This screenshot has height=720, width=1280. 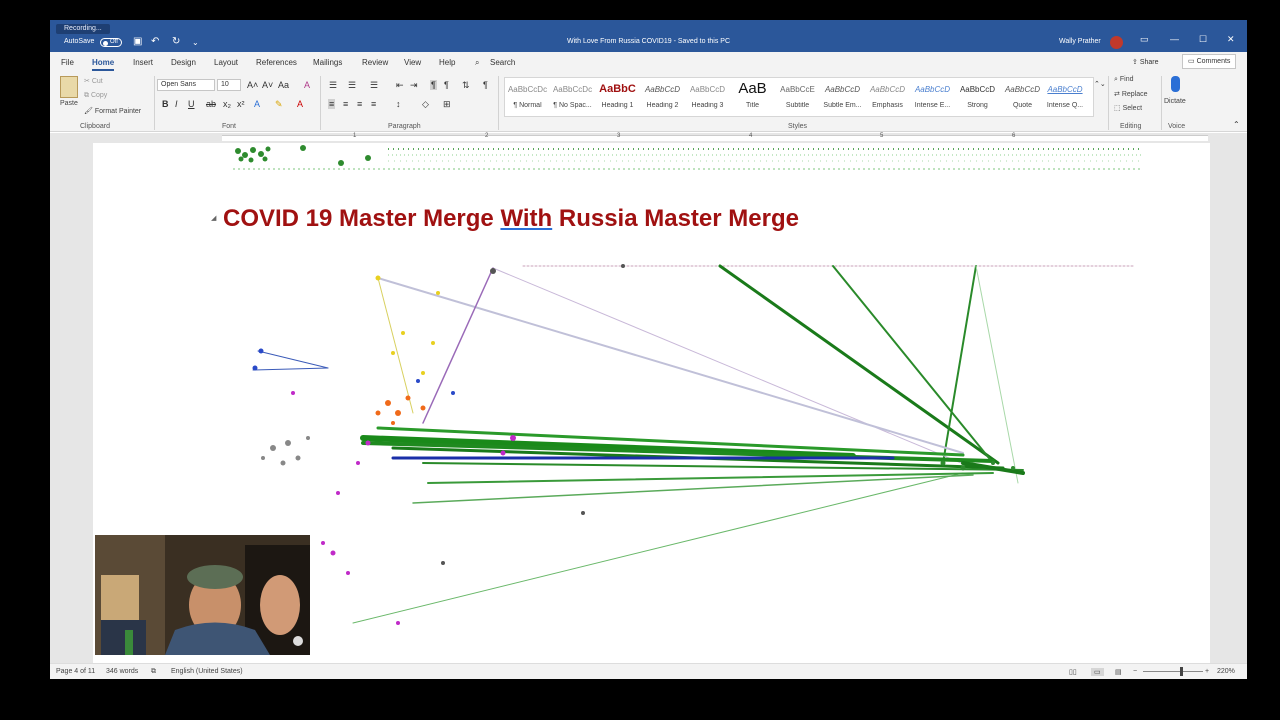 I want to click on style-title: AaB Title, so click(x=752, y=97).